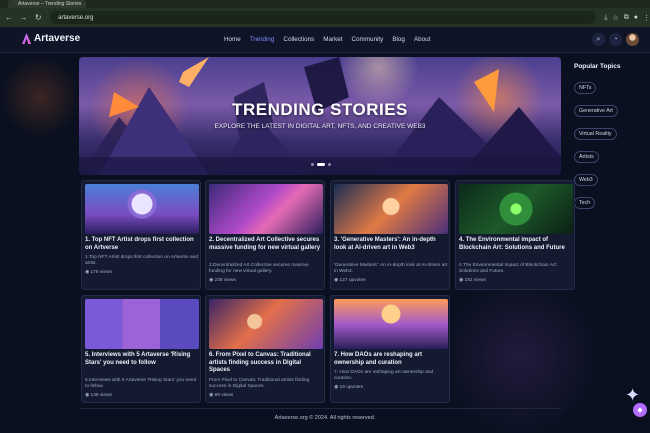  I want to click on hero-title: TRENDING STORIES, so click(320, 109).